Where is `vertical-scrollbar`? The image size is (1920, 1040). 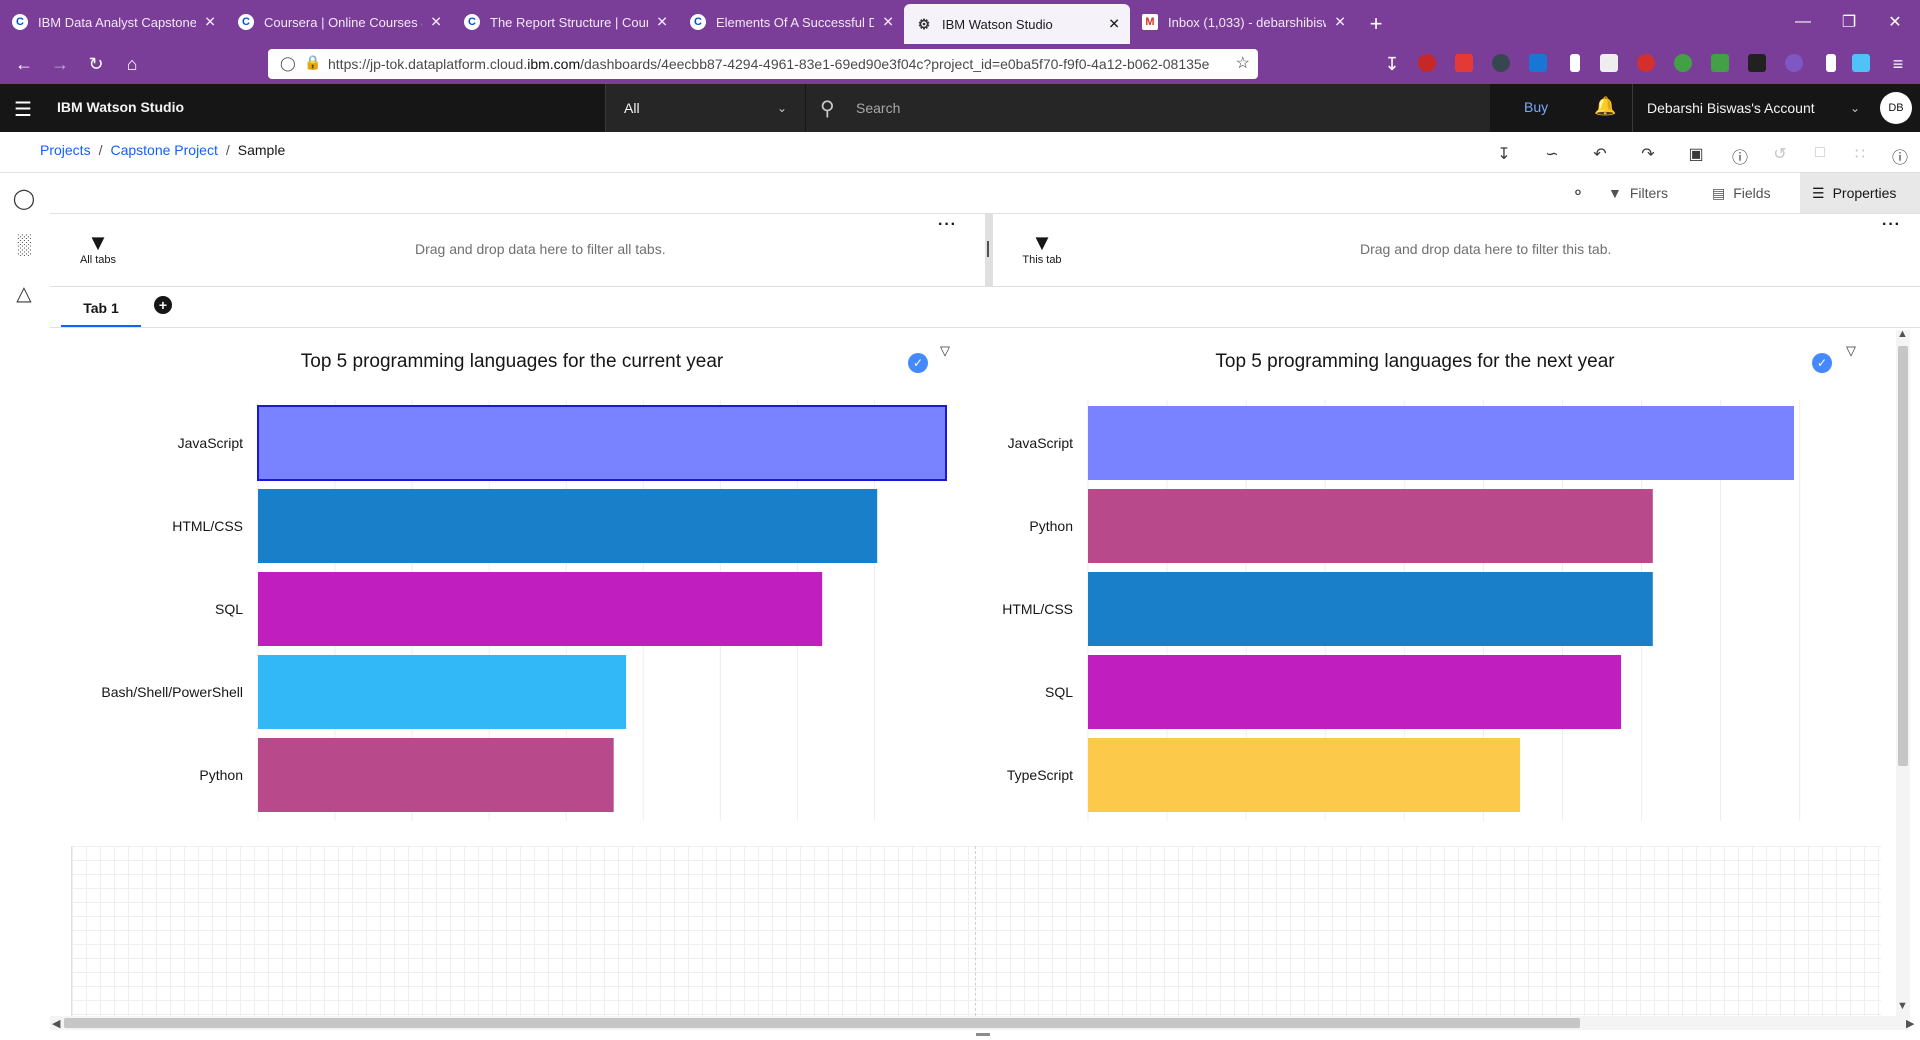
vertical-scrollbar is located at coordinates (1903, 674).